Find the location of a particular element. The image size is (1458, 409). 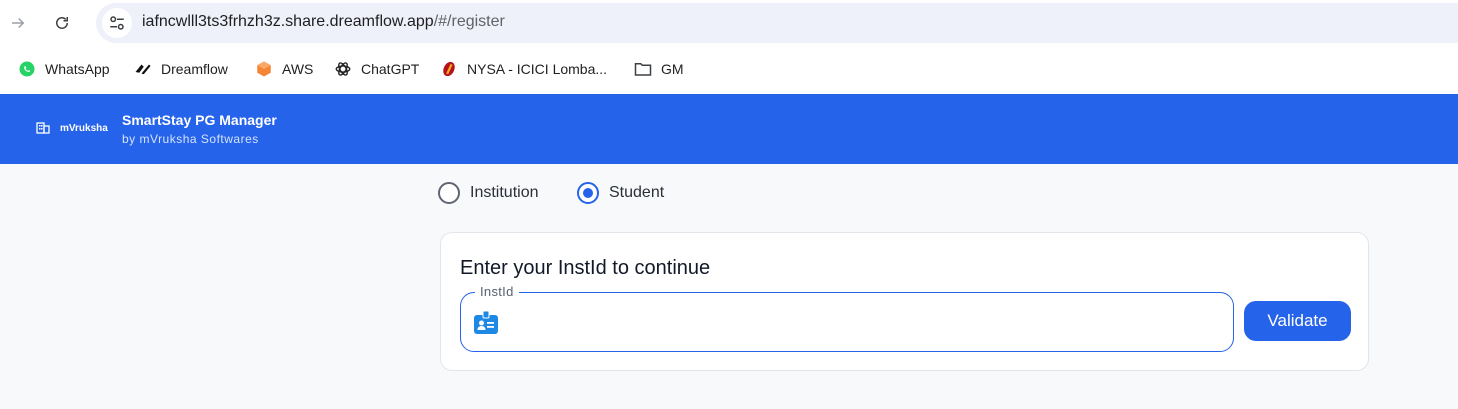

badge-icon is located at coordinates (486, 322).